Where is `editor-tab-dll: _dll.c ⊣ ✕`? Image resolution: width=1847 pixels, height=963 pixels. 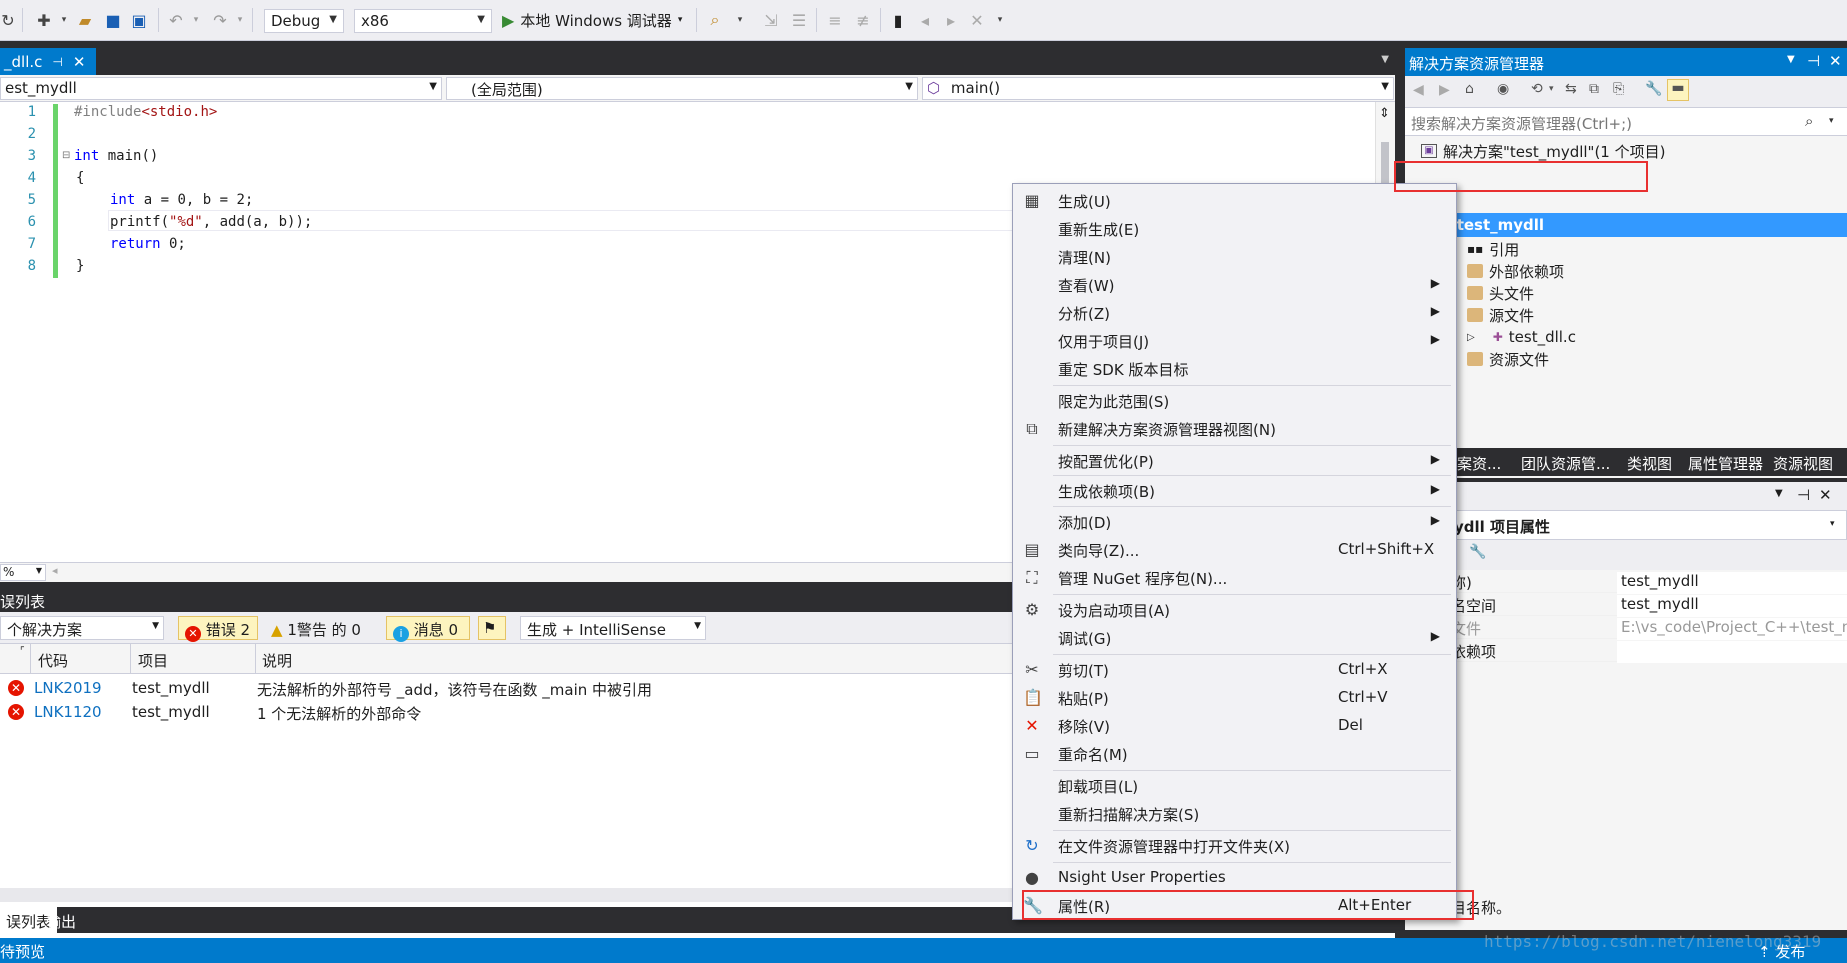
editor-tab-dll: _dll.c ⊣ ✕ is located at coordinates (48, 61).